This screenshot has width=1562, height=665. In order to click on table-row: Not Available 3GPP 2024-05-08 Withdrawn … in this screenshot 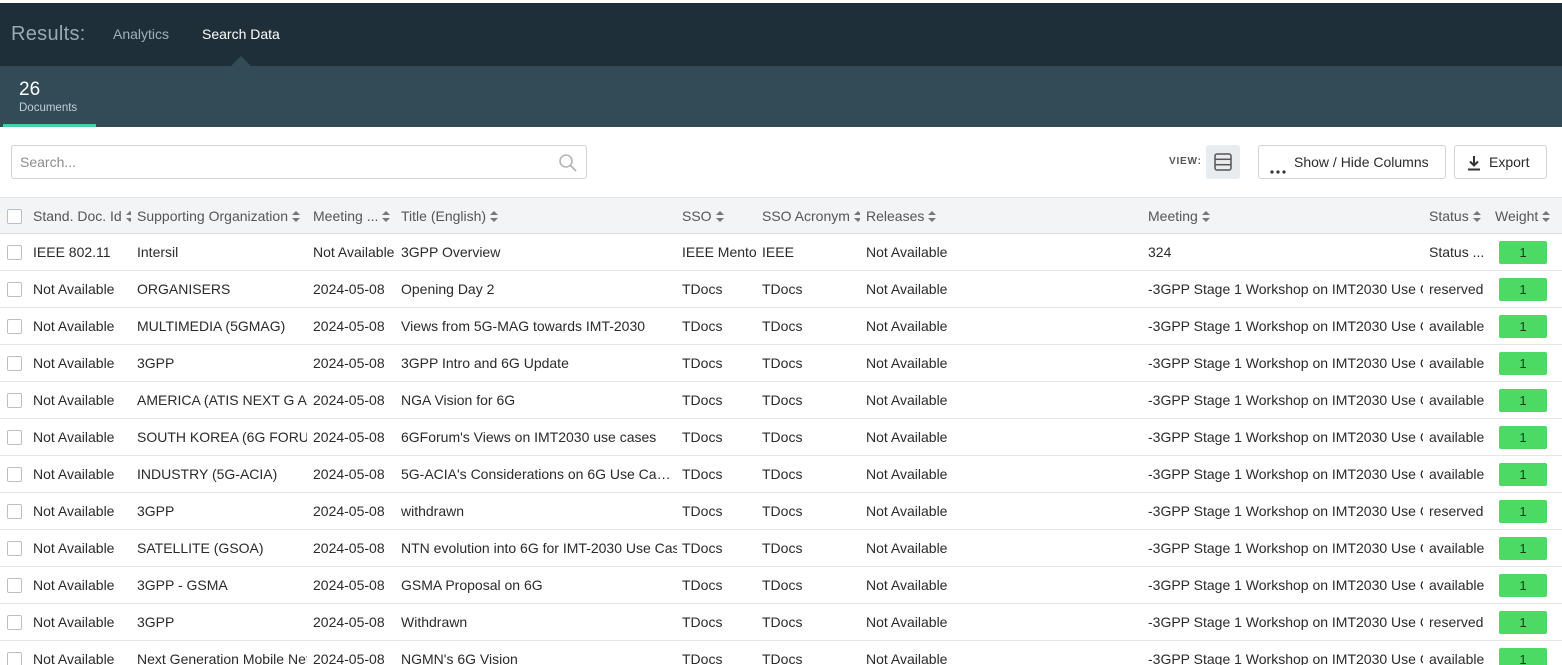, I will do `click(781, 622)`.